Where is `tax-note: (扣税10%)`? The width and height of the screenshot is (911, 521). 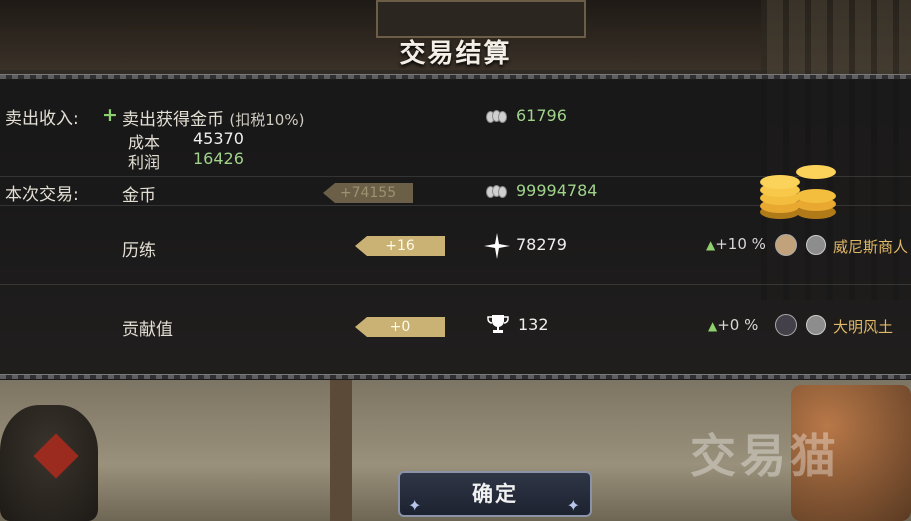 tax-note: (扣税10%) is located at coordinates (267, 120).